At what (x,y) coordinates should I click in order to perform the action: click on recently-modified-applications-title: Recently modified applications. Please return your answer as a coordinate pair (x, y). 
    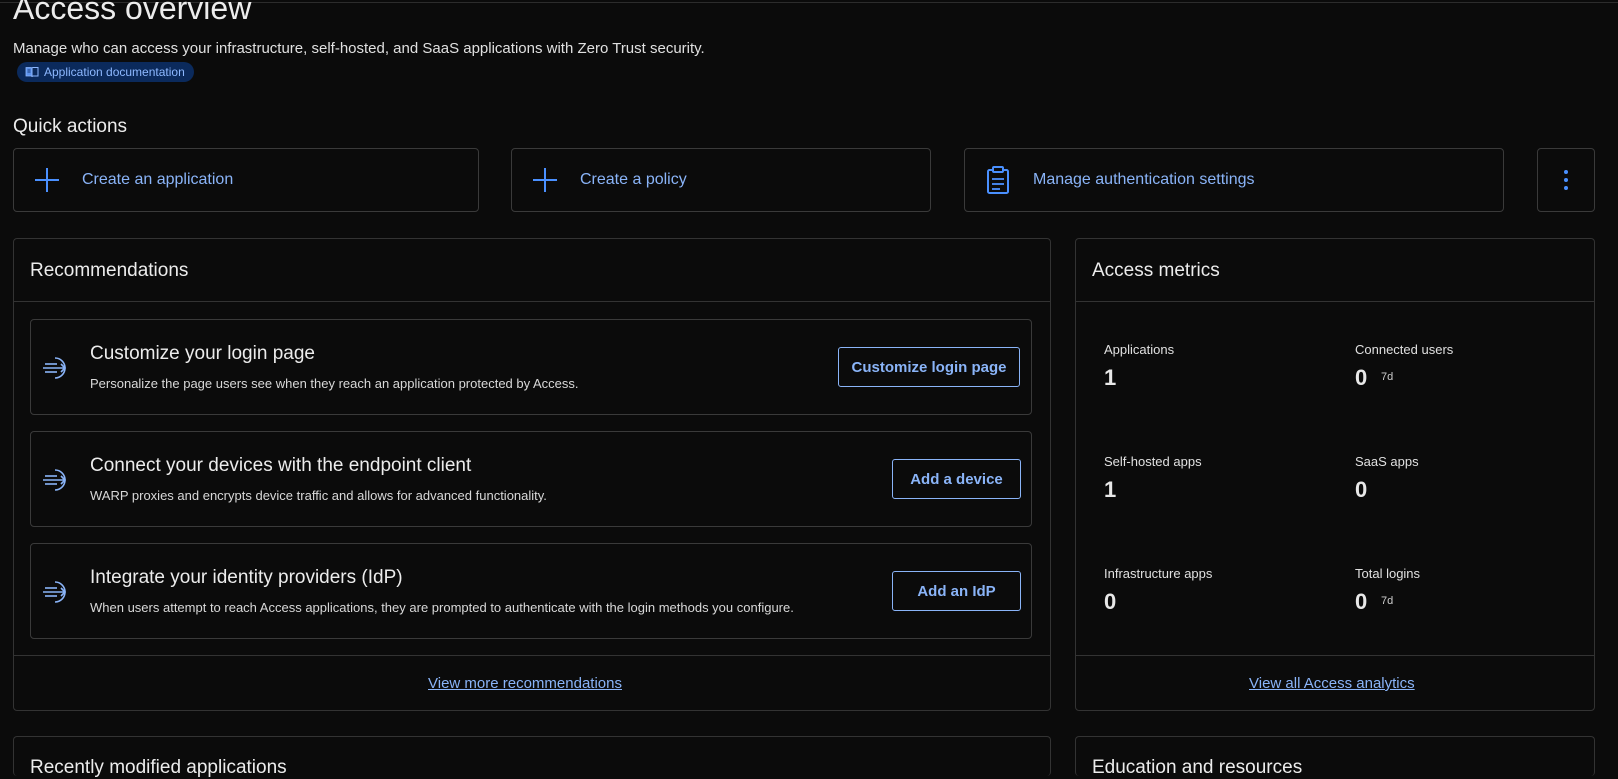
    Looking at the image, I should click on (158, 767).